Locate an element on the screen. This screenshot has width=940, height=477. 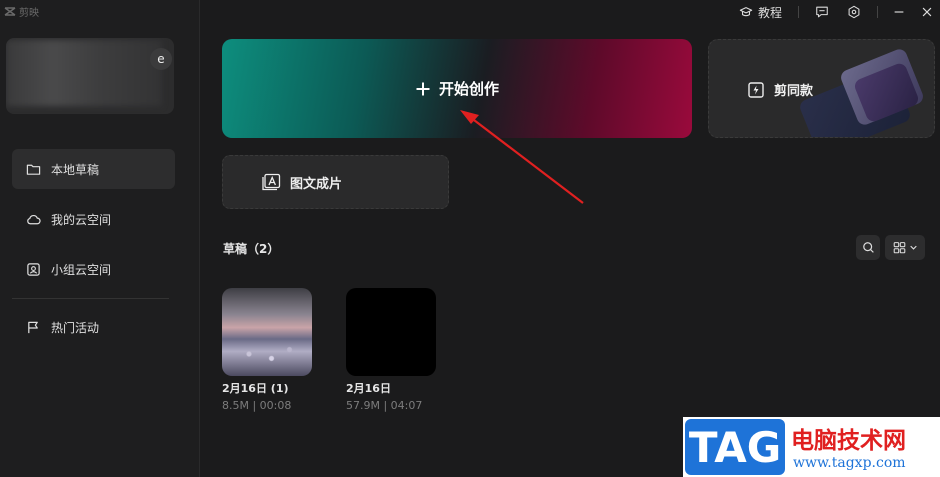
message-icon is located at coordinates (822, 12).